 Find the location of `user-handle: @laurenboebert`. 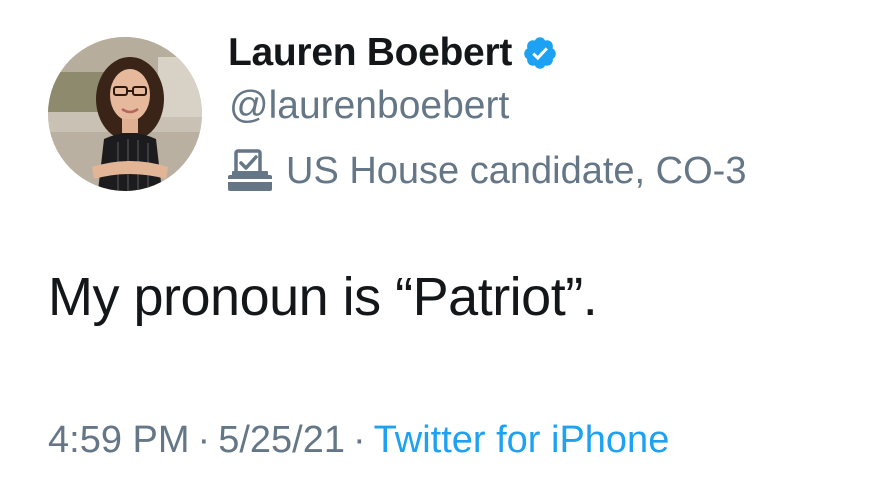

user-handle: @laurenboebert is located at coordinates (369, 106).